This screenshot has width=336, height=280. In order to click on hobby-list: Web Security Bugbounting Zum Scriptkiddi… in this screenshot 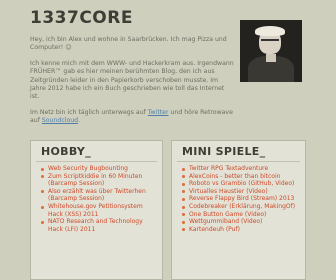, I will do `click(96, 199)`.